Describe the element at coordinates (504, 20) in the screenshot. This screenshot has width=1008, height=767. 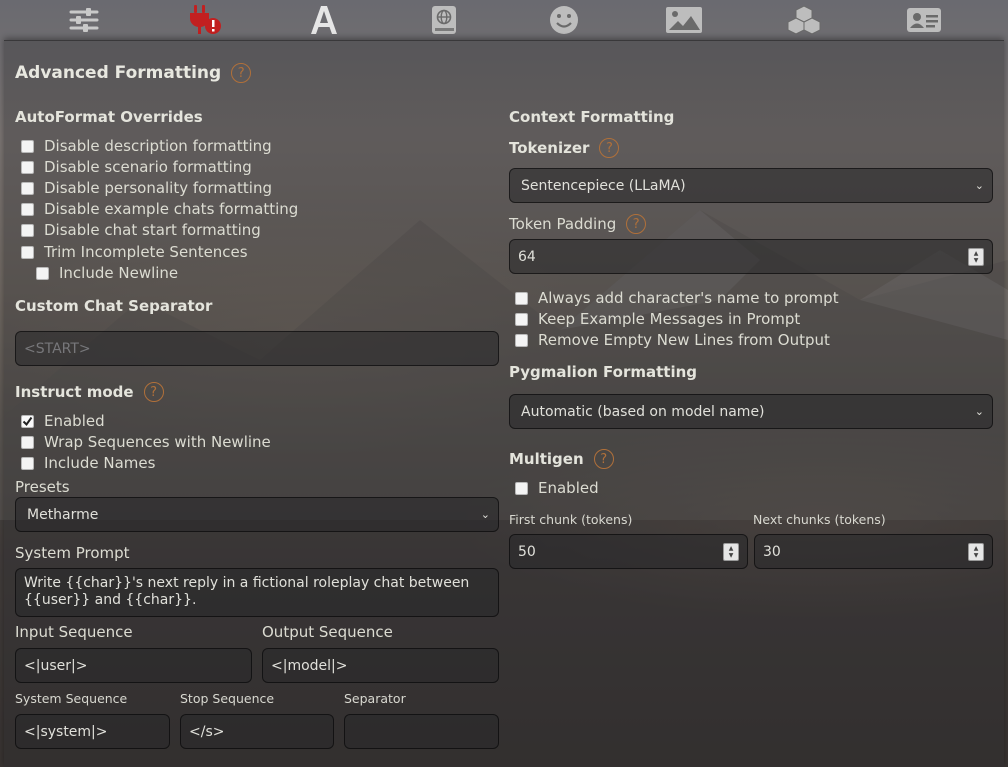
I see `top-nav-bar` at that location.